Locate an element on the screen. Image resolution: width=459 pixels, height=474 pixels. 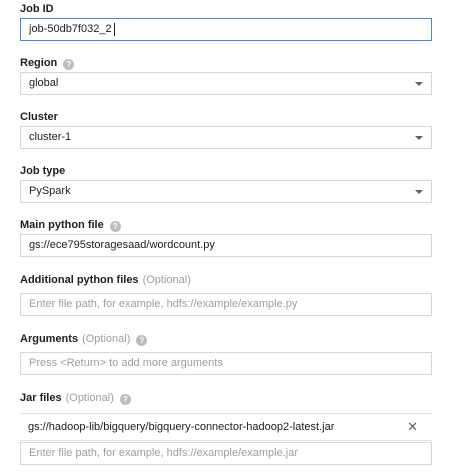
additional-python-files-label: Additional python files (Optional) is located at coordinates (105, 280).